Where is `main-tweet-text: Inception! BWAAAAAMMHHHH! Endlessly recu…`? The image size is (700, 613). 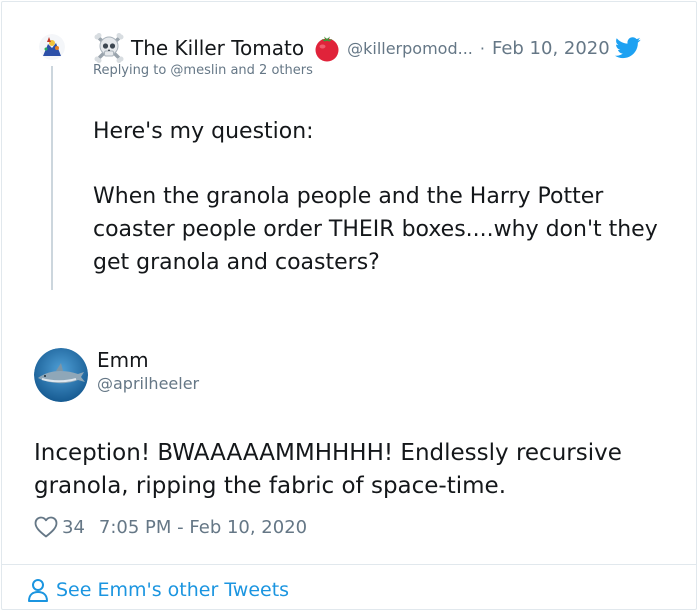 main-tweet-text: Inception! BWAAAAAMMHHHH! Endlessly recu… is located at coordinates (328, 469).